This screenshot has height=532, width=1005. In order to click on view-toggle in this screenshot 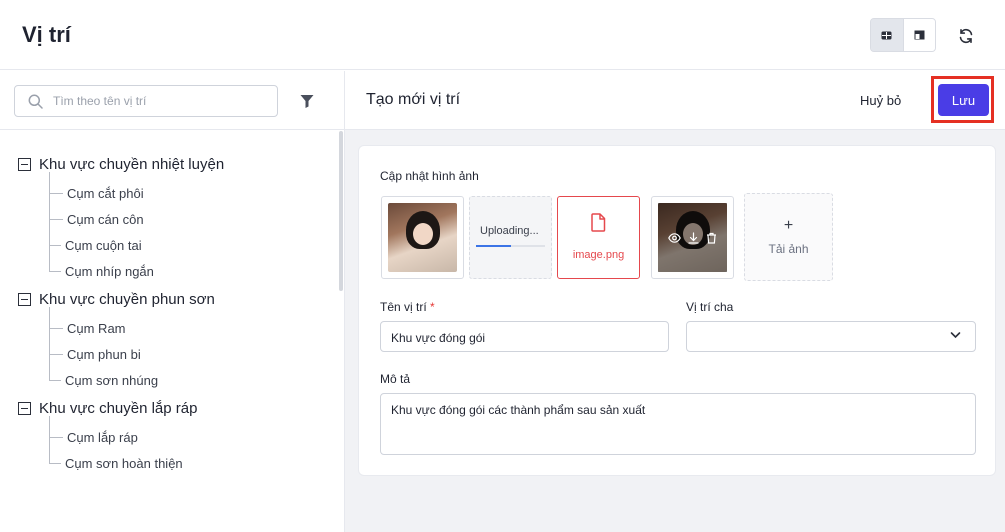, I will do `click(903, 35)`.